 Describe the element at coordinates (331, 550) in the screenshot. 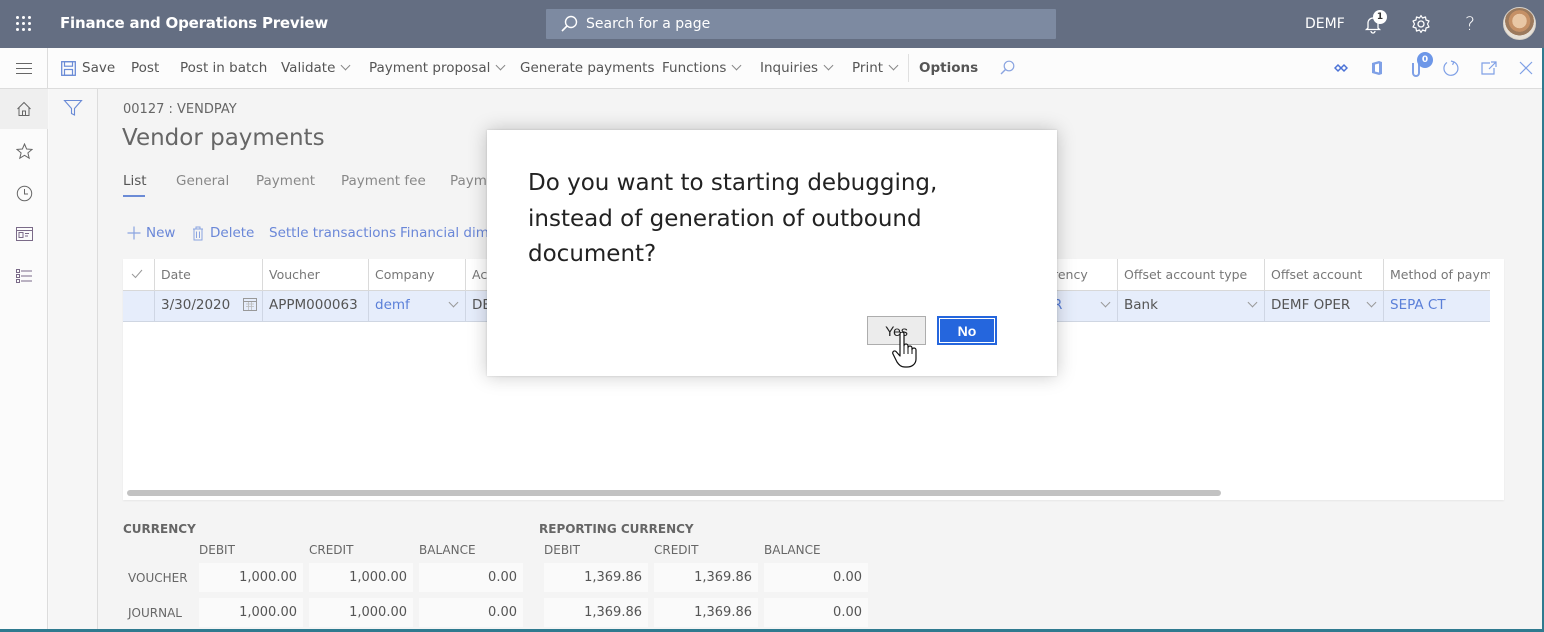

I see `currency-credit-header: CREDIT` at that location.